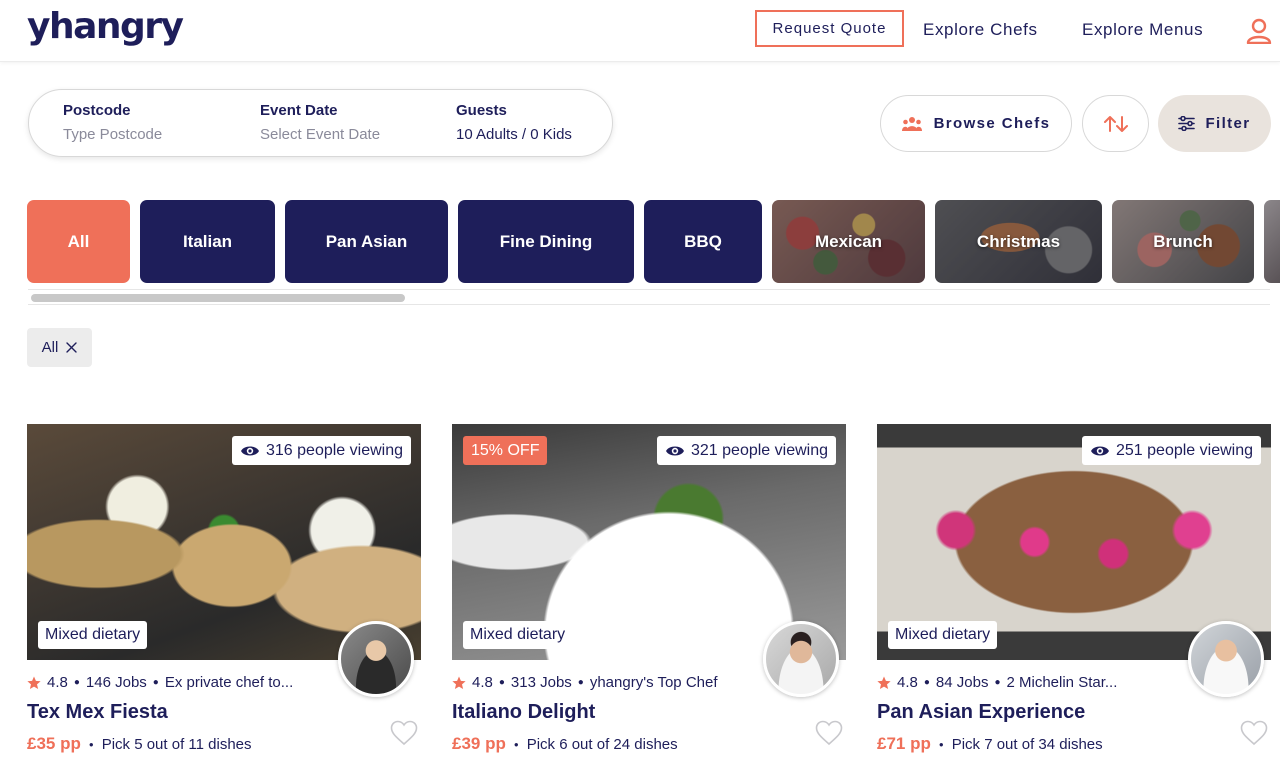 The height and width of the screenshot is (765, 1280). I want to click on event-date-field: Event Date Select Event Date, so click(320, 122).